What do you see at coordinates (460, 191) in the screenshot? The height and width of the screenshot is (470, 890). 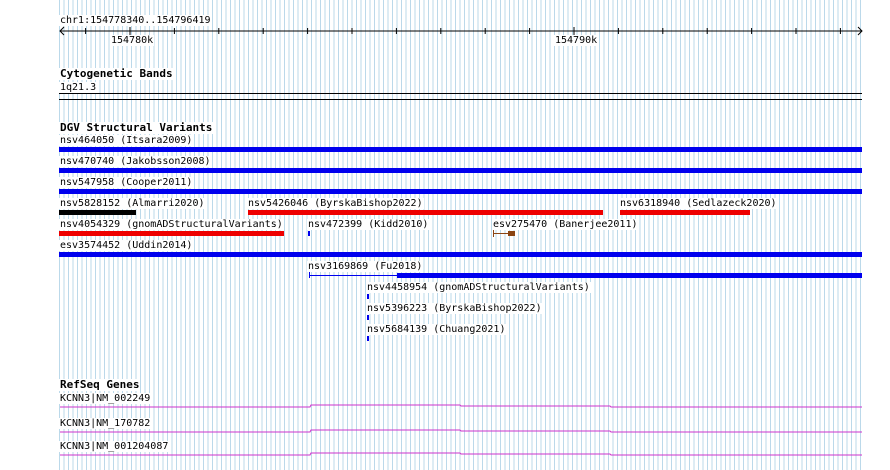 I see `variant-bar-nsv547958` at bounding box center [460, 191].